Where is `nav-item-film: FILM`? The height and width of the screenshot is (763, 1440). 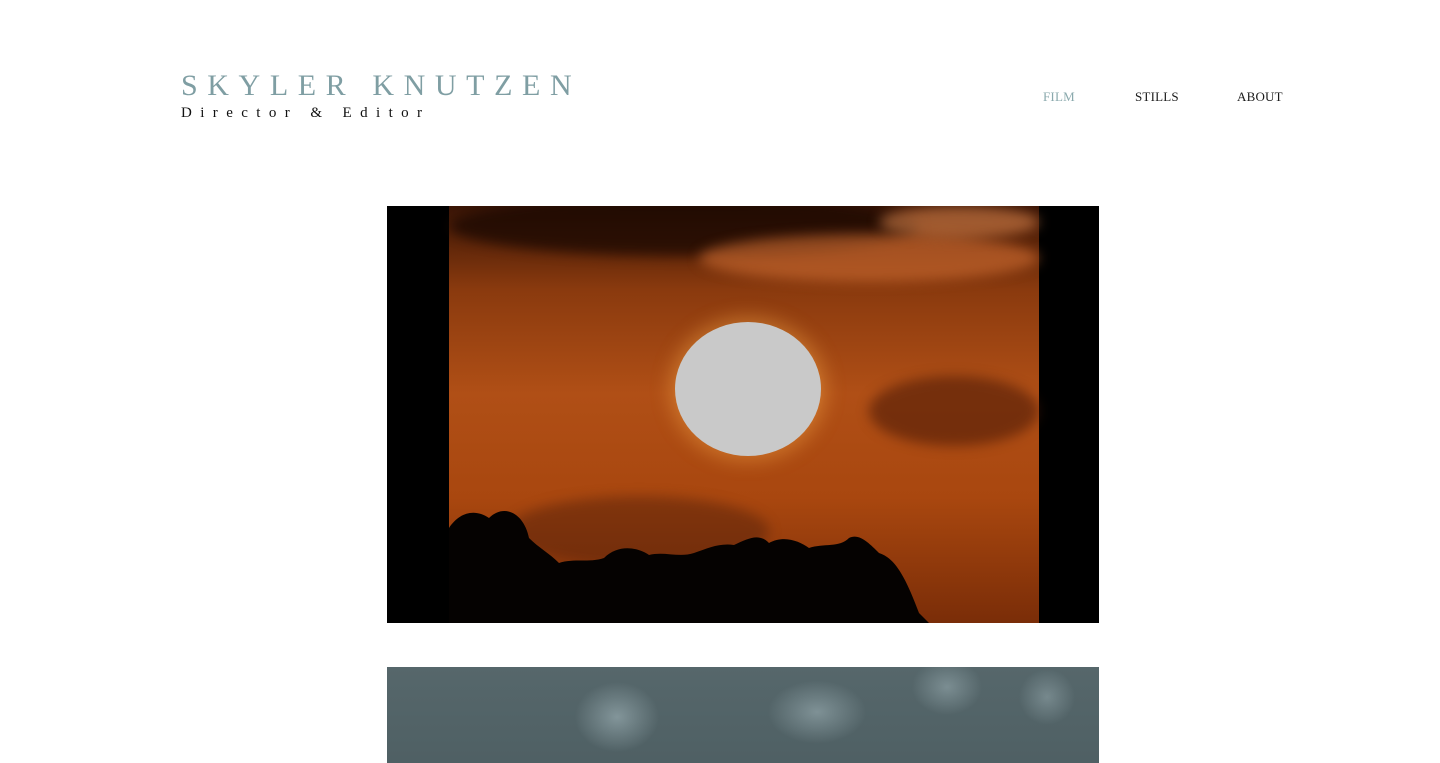
nav-item-film: FILM is located at coordinates (1059, 97).